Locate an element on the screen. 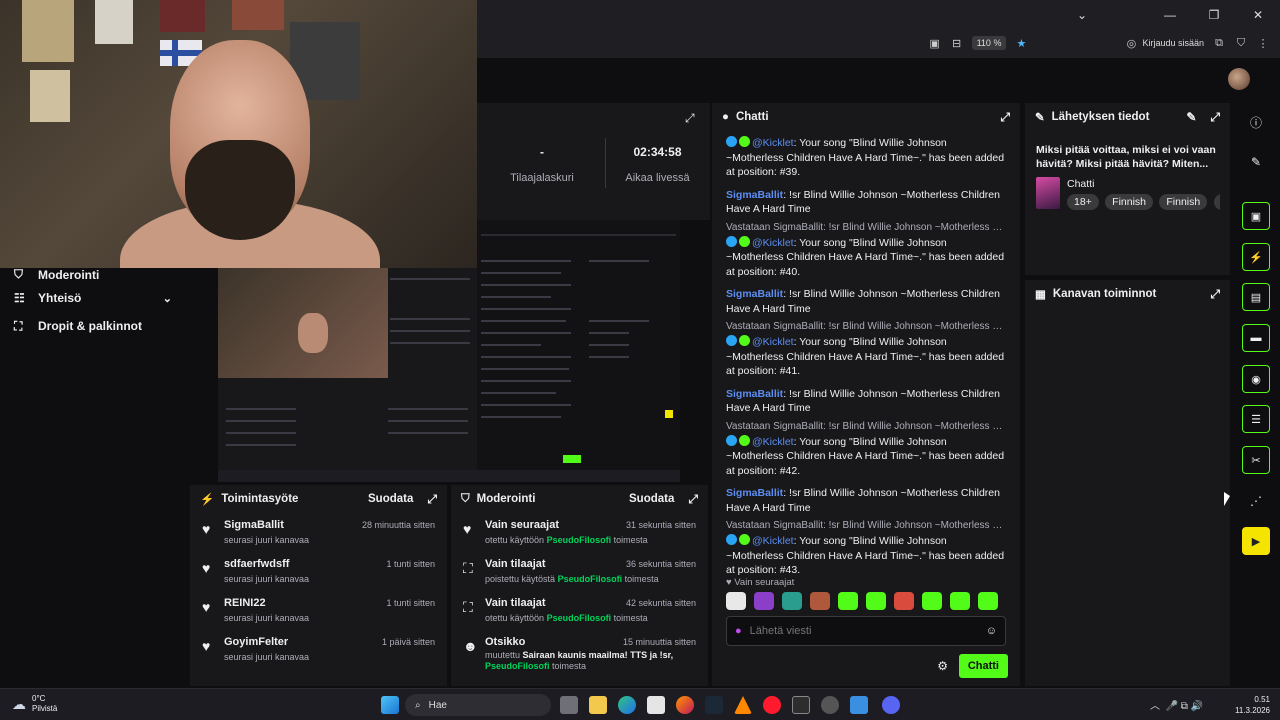  tray-icons: ︿ 🎤 ⧉ 🔊 is located at coordinates (1176, 704).